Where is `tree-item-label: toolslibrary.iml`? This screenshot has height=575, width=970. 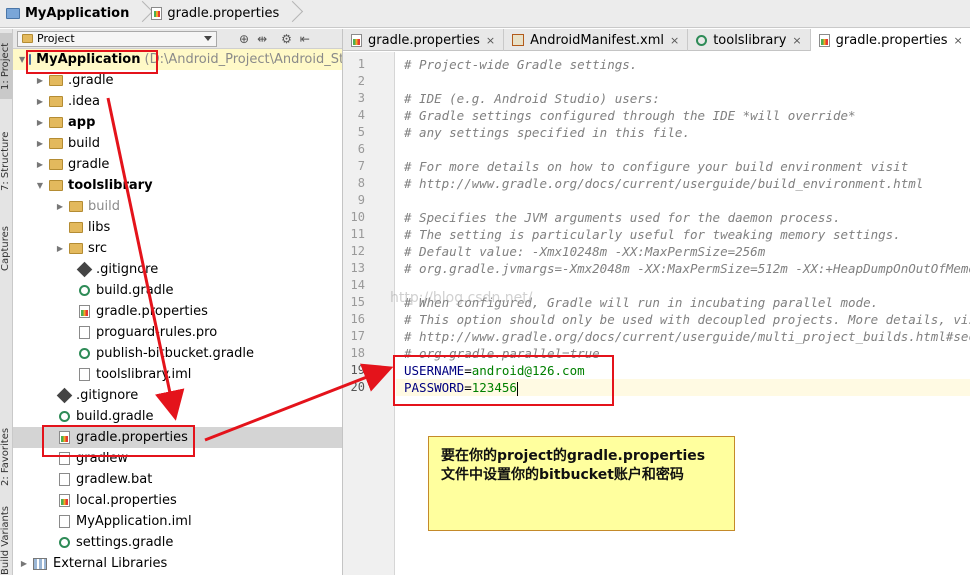
tree-item-label: toolslibrary.iml is located at coordinates (144, 374).